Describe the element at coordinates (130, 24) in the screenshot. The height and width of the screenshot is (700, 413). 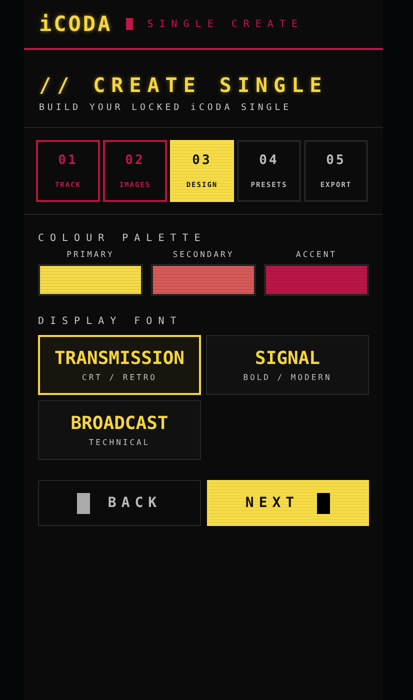
I see `block-icon` at that location.